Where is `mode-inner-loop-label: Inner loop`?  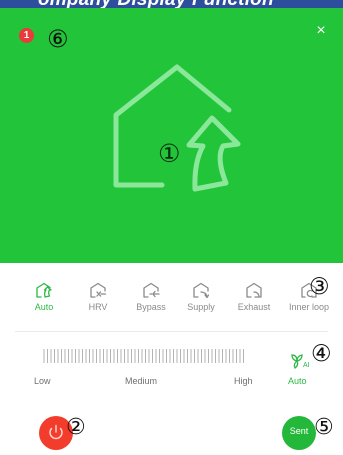 mode-inner-loop-label: Inner loop is located at coordinates (309, 307).